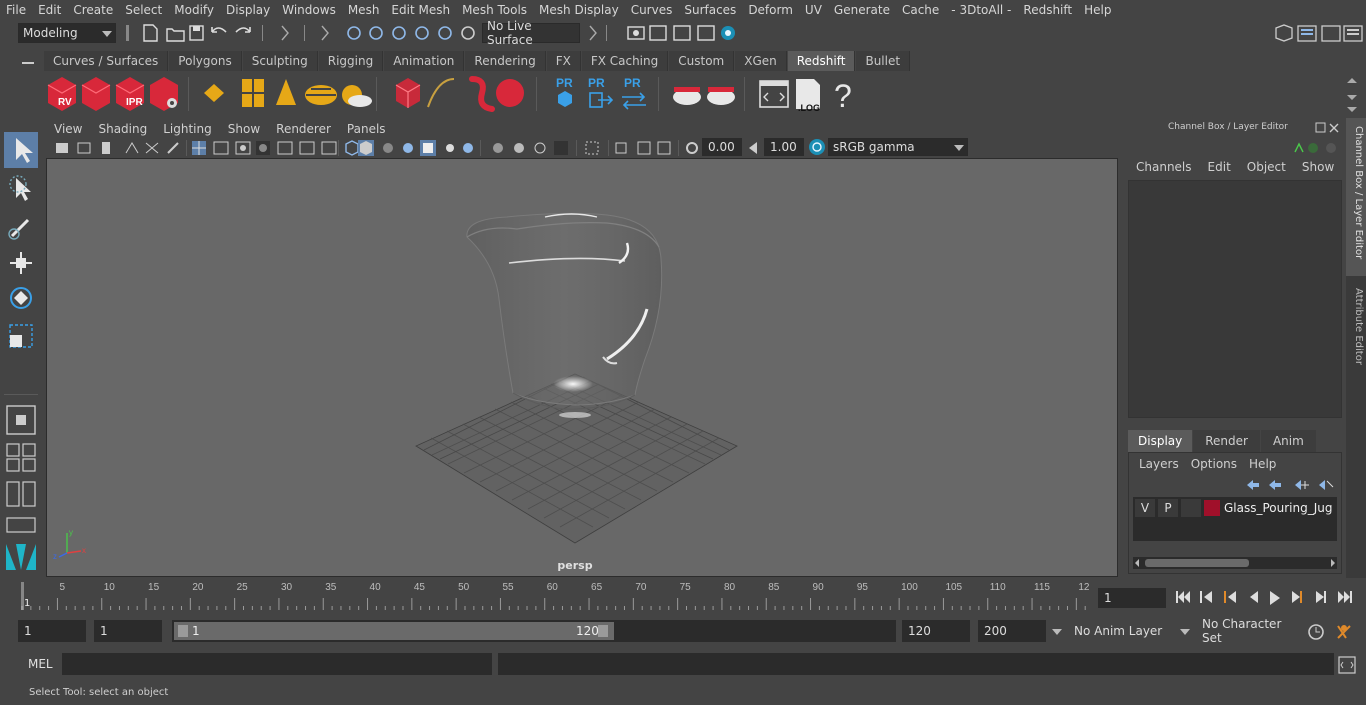 The image size is (1366, 705). Describe the element at coordinates (1212, 508) in the screenshot. I see `layer-color-swatch` at that location.